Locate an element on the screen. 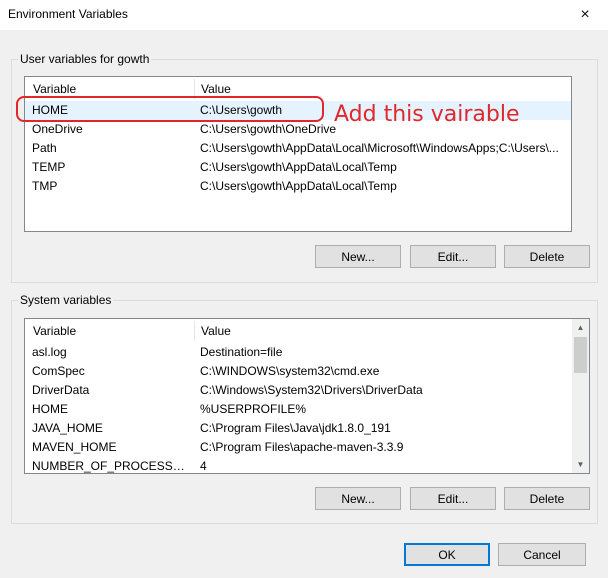 The height and width of the screenshot is (578, 608). variable-name-cell: NUMBER_OF_PROCESSORS is located at coordinates (112, 466).